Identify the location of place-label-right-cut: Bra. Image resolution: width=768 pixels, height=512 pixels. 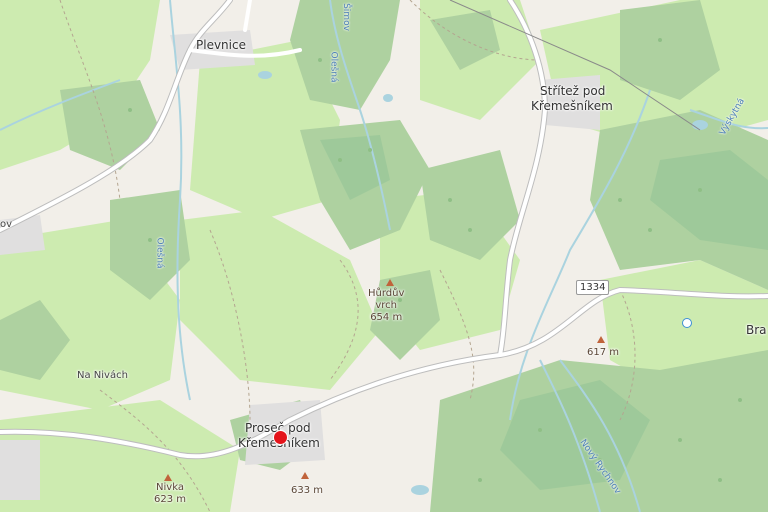
(756, 330).